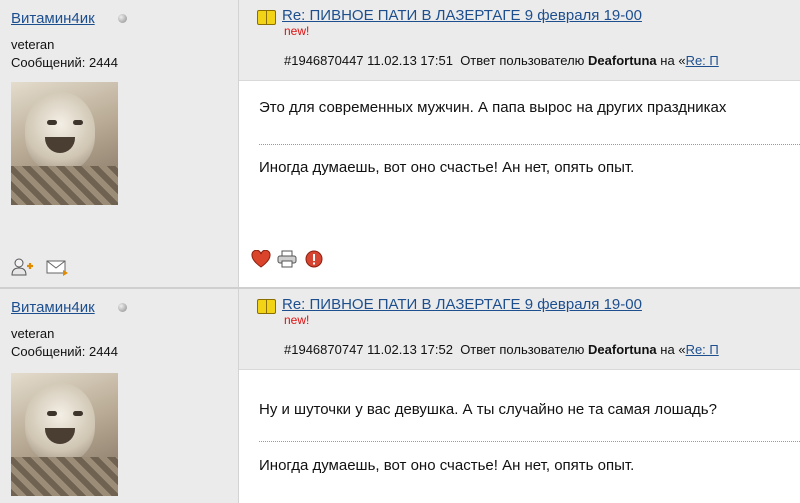 The width and height of the screenshot is (800, 503). What do you see at coordinates (410, 349) in the screenshot?
I see `post-datetime: 11.02.13 17:52` at bounding box center [410, 349].